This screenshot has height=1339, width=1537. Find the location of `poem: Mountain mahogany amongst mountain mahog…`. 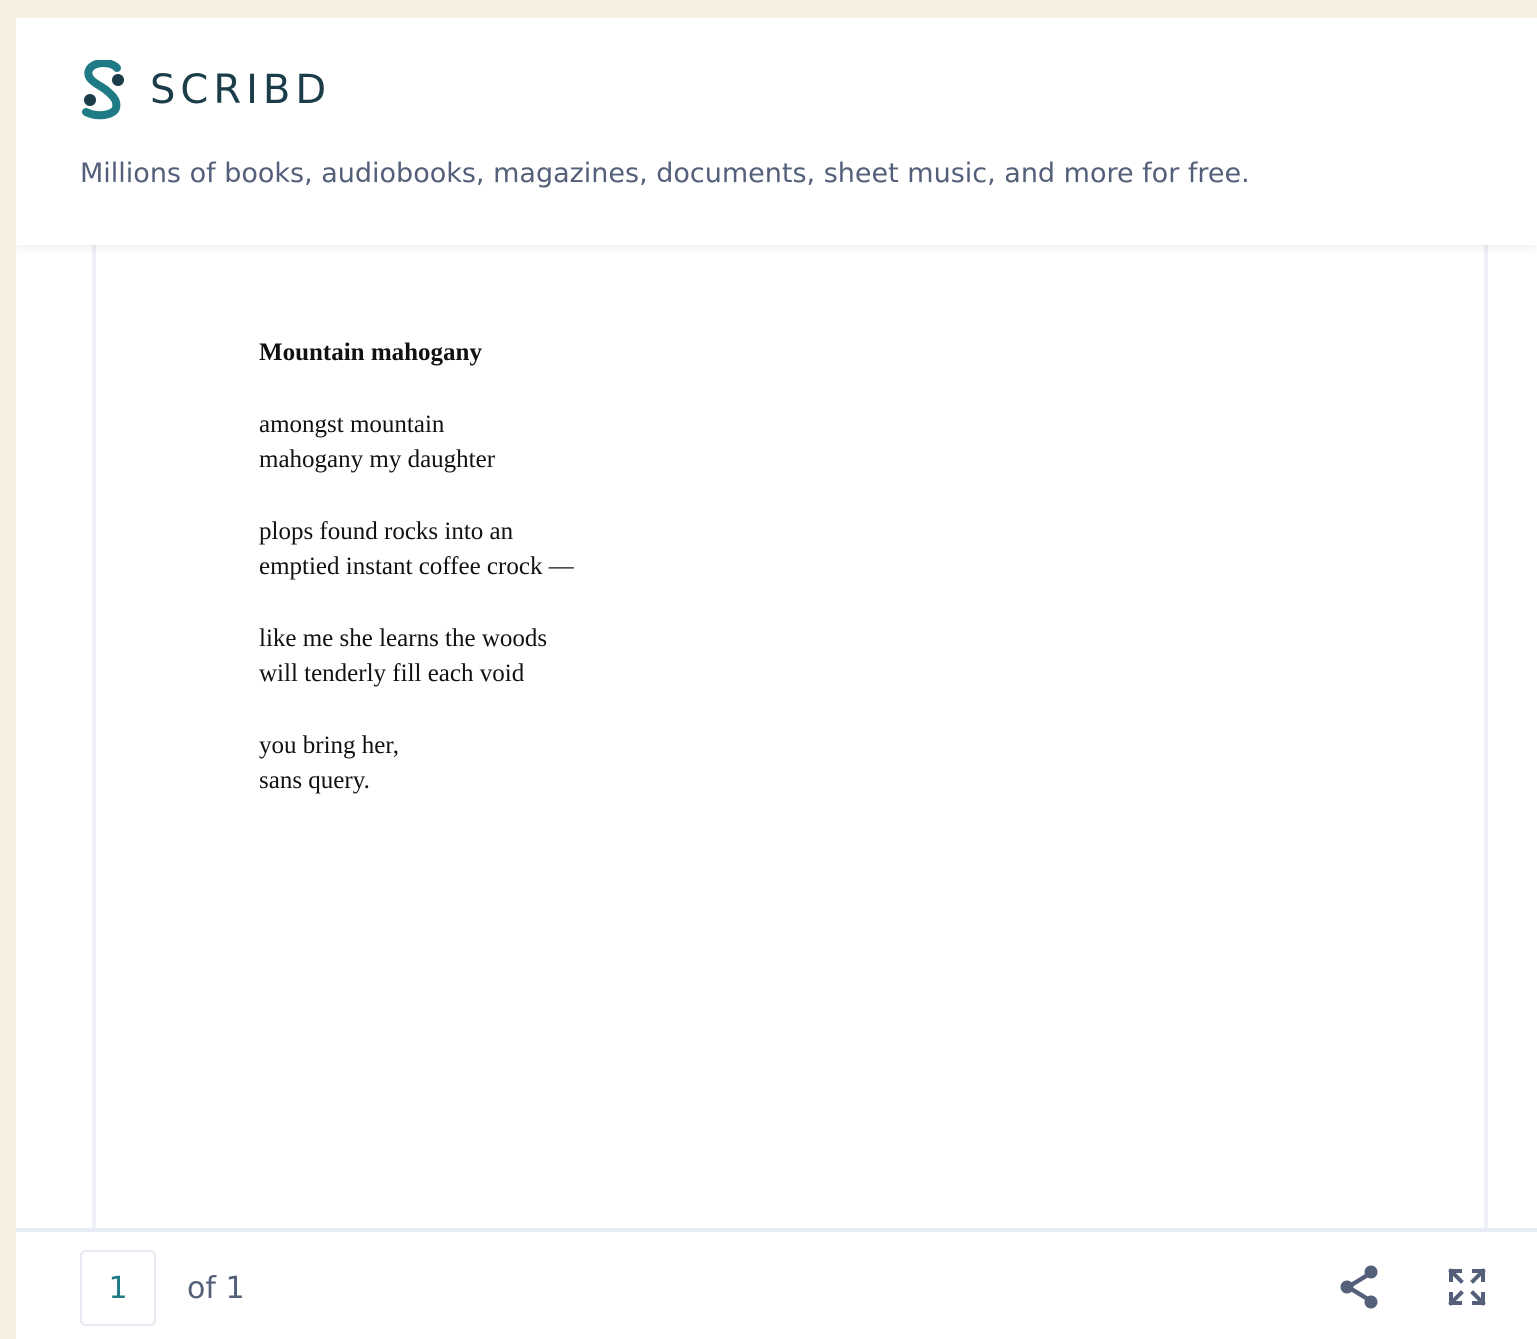

poem: Mountain mahogany amongst mountain mahog… is located at coordinates (416, 585).